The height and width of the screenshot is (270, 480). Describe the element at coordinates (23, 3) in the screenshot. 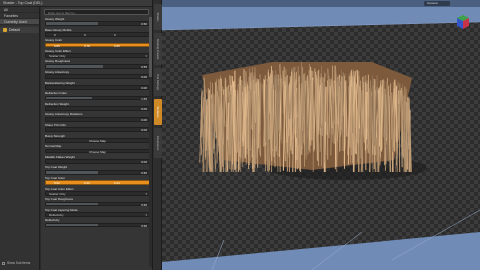

I see `window-title: Shader - Top Coat (DEL)` at that location.